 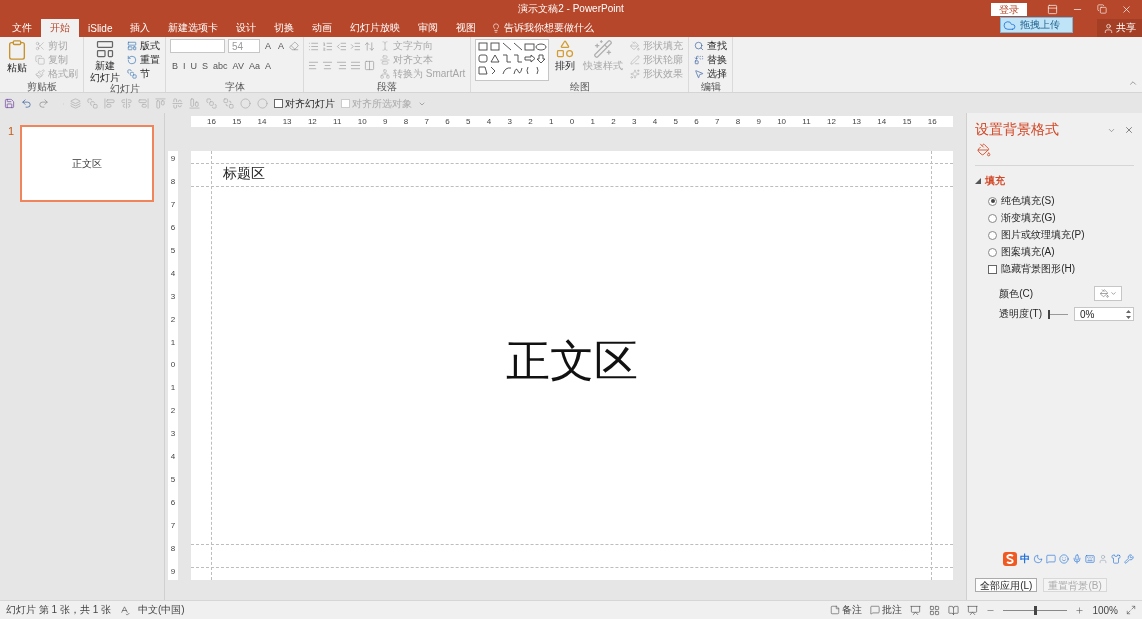 What do you see at coordinates (512, 60) in the screenshot?
I see `shapes-gallery` at bounding box center [512, 60].